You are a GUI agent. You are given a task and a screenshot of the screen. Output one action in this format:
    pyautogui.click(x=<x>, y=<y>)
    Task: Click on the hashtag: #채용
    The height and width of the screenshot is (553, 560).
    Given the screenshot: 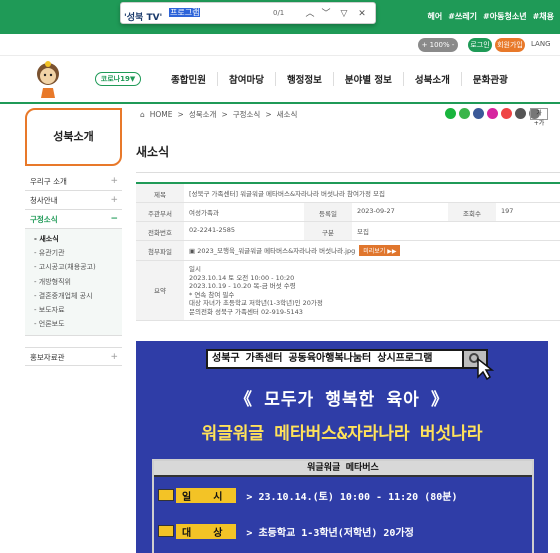 What is the action you would take?
    pyautogui.click(x=543, y=16)
    